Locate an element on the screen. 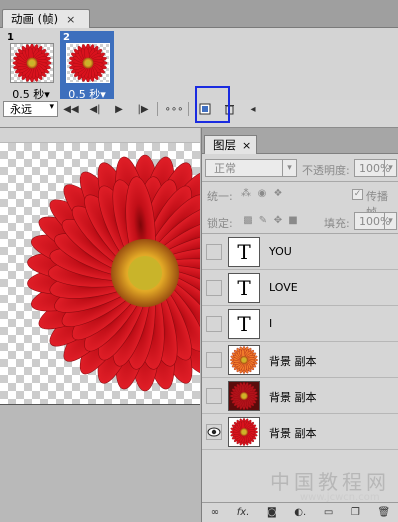 This screenshot has height=522, width=398. tab-animation-label: 动画 (帧) is located at coordinates (35, 19).